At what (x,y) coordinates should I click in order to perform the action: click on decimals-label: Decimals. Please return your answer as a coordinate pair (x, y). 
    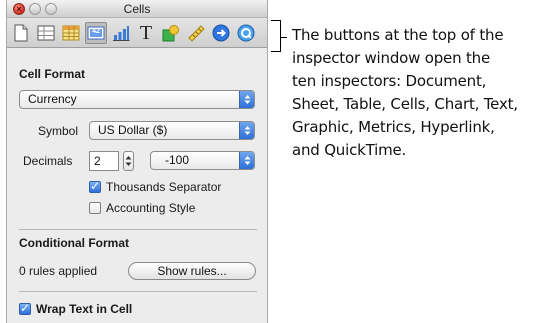
    Looking at the image, I should click on (48, 161).